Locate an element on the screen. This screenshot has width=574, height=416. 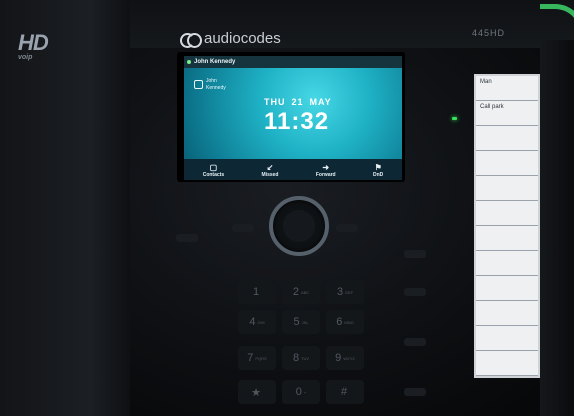
softkey-label: Contacts is located at coordinates (213, 175).